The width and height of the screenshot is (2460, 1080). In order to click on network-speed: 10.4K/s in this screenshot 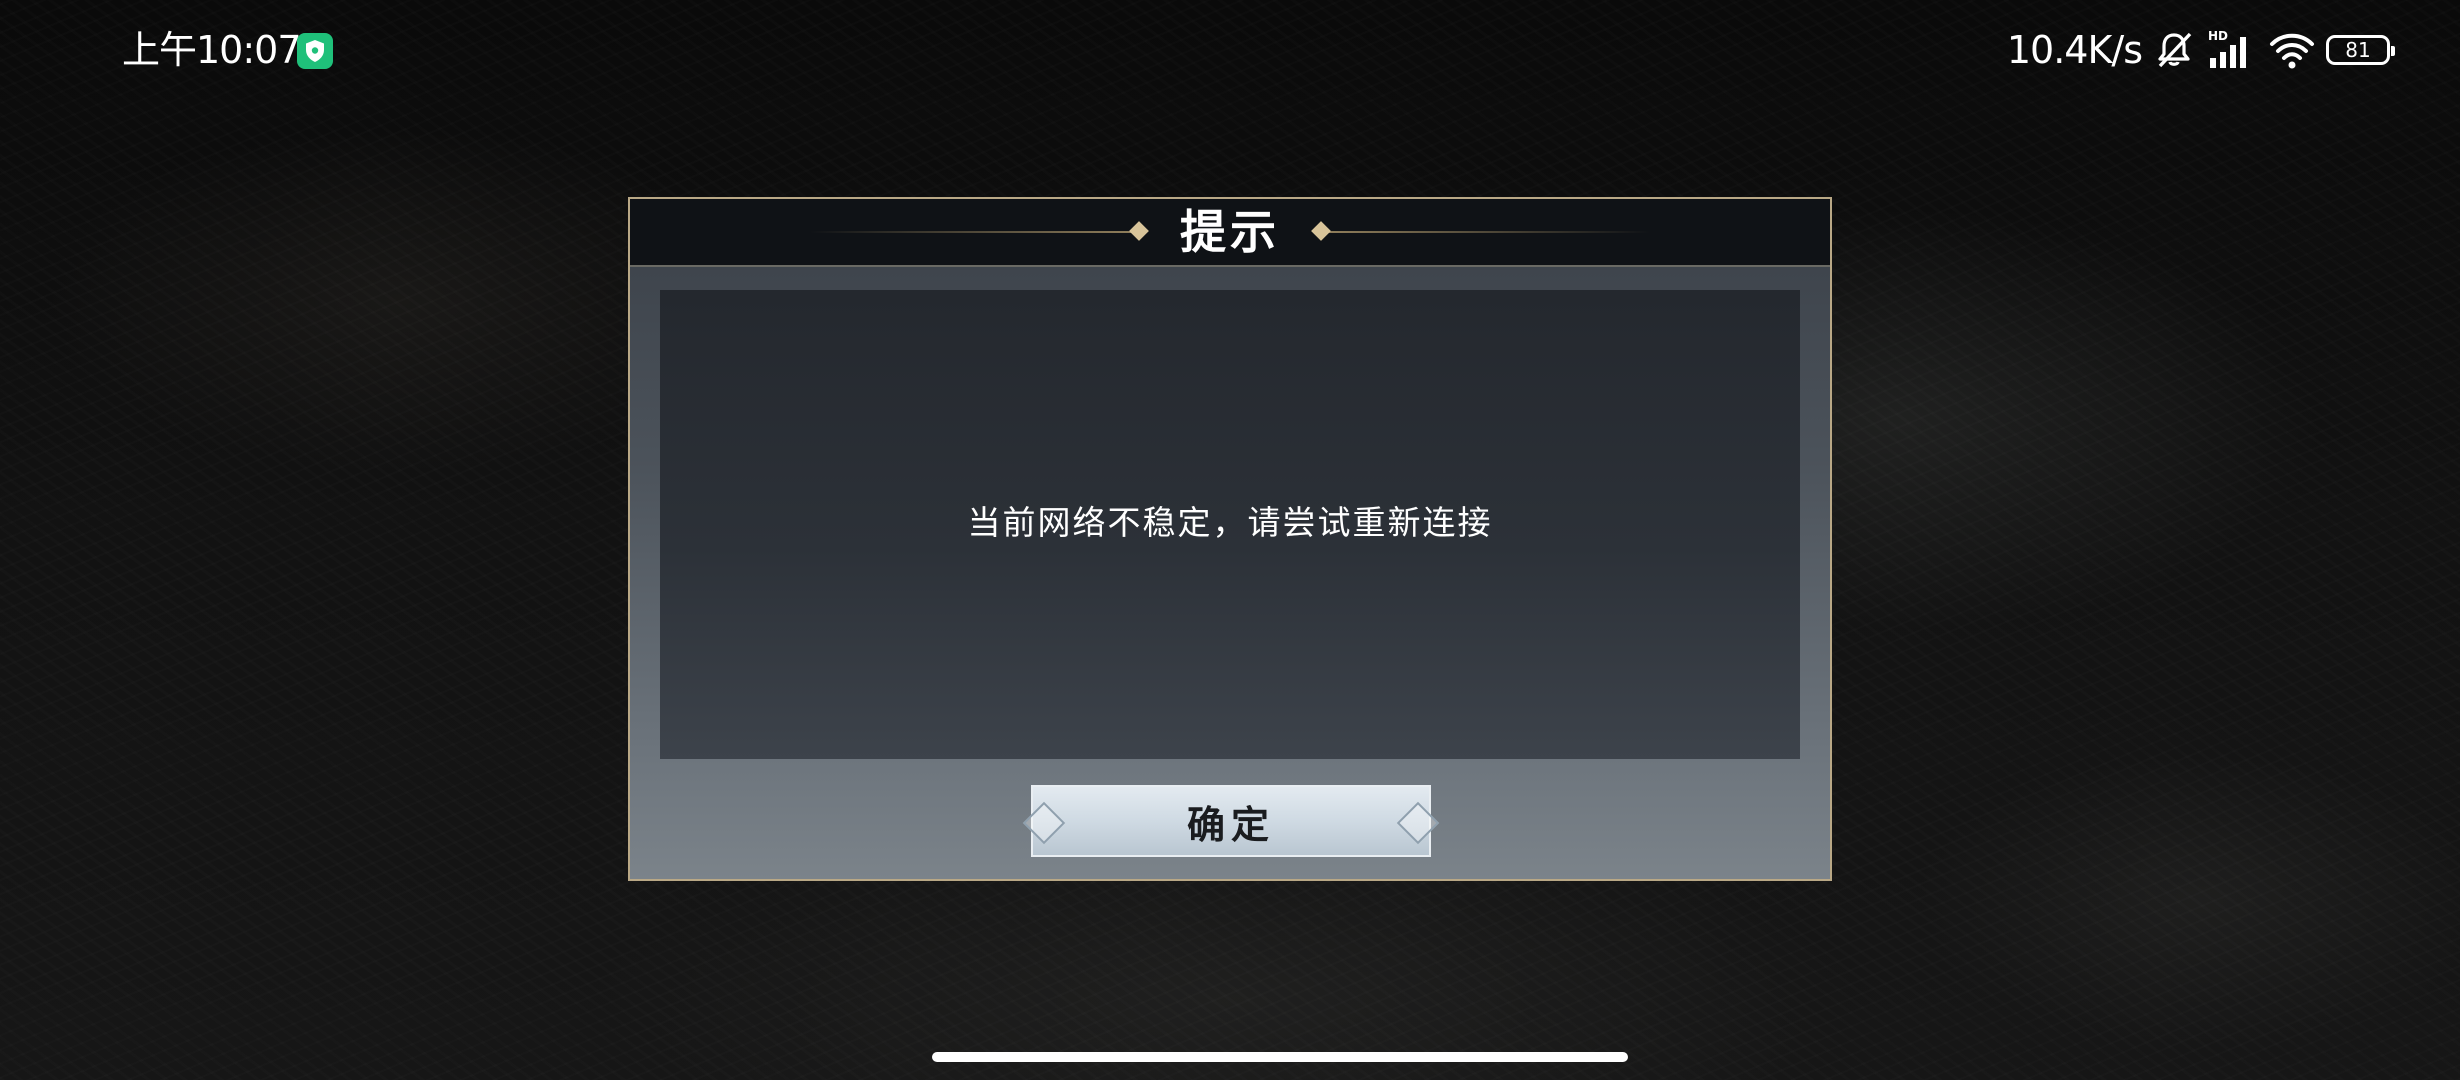, I will do `click(2074, 50)`.